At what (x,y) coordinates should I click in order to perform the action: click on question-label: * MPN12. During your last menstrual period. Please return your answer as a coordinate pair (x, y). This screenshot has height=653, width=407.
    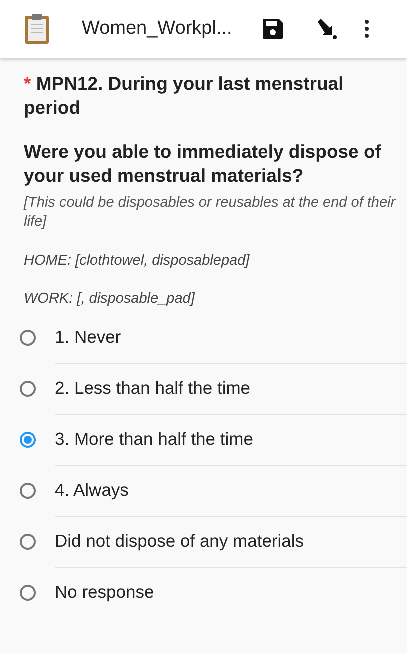
    Looking at the image, I should click on (184, 96).